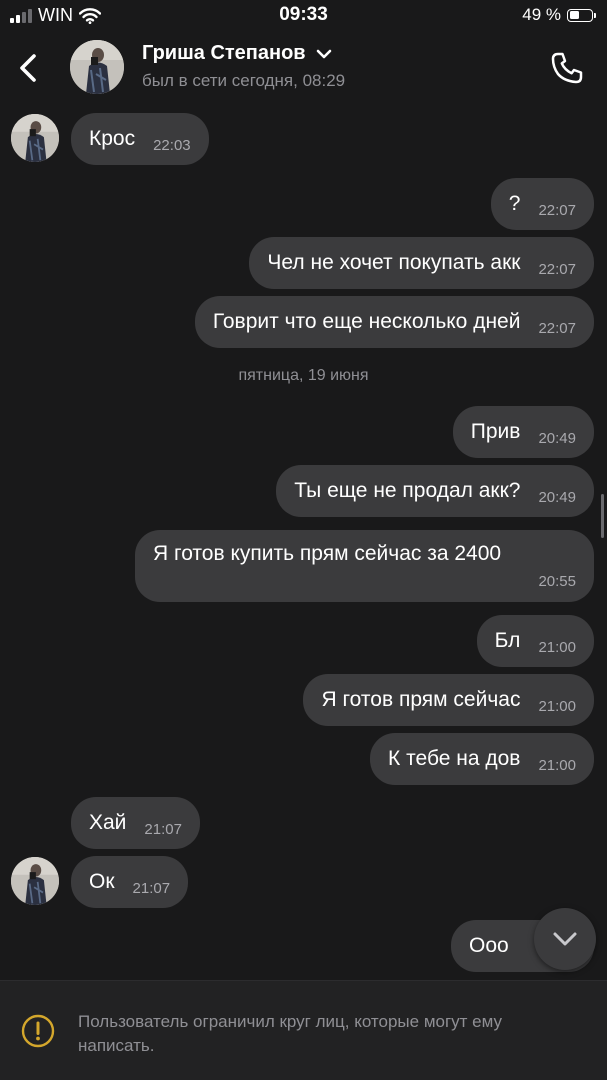 This screenshot has width=607, height=1080. Describe the element at coordinates (557, 581) in the screenshot. I see `message-time: 20:55` at that location.